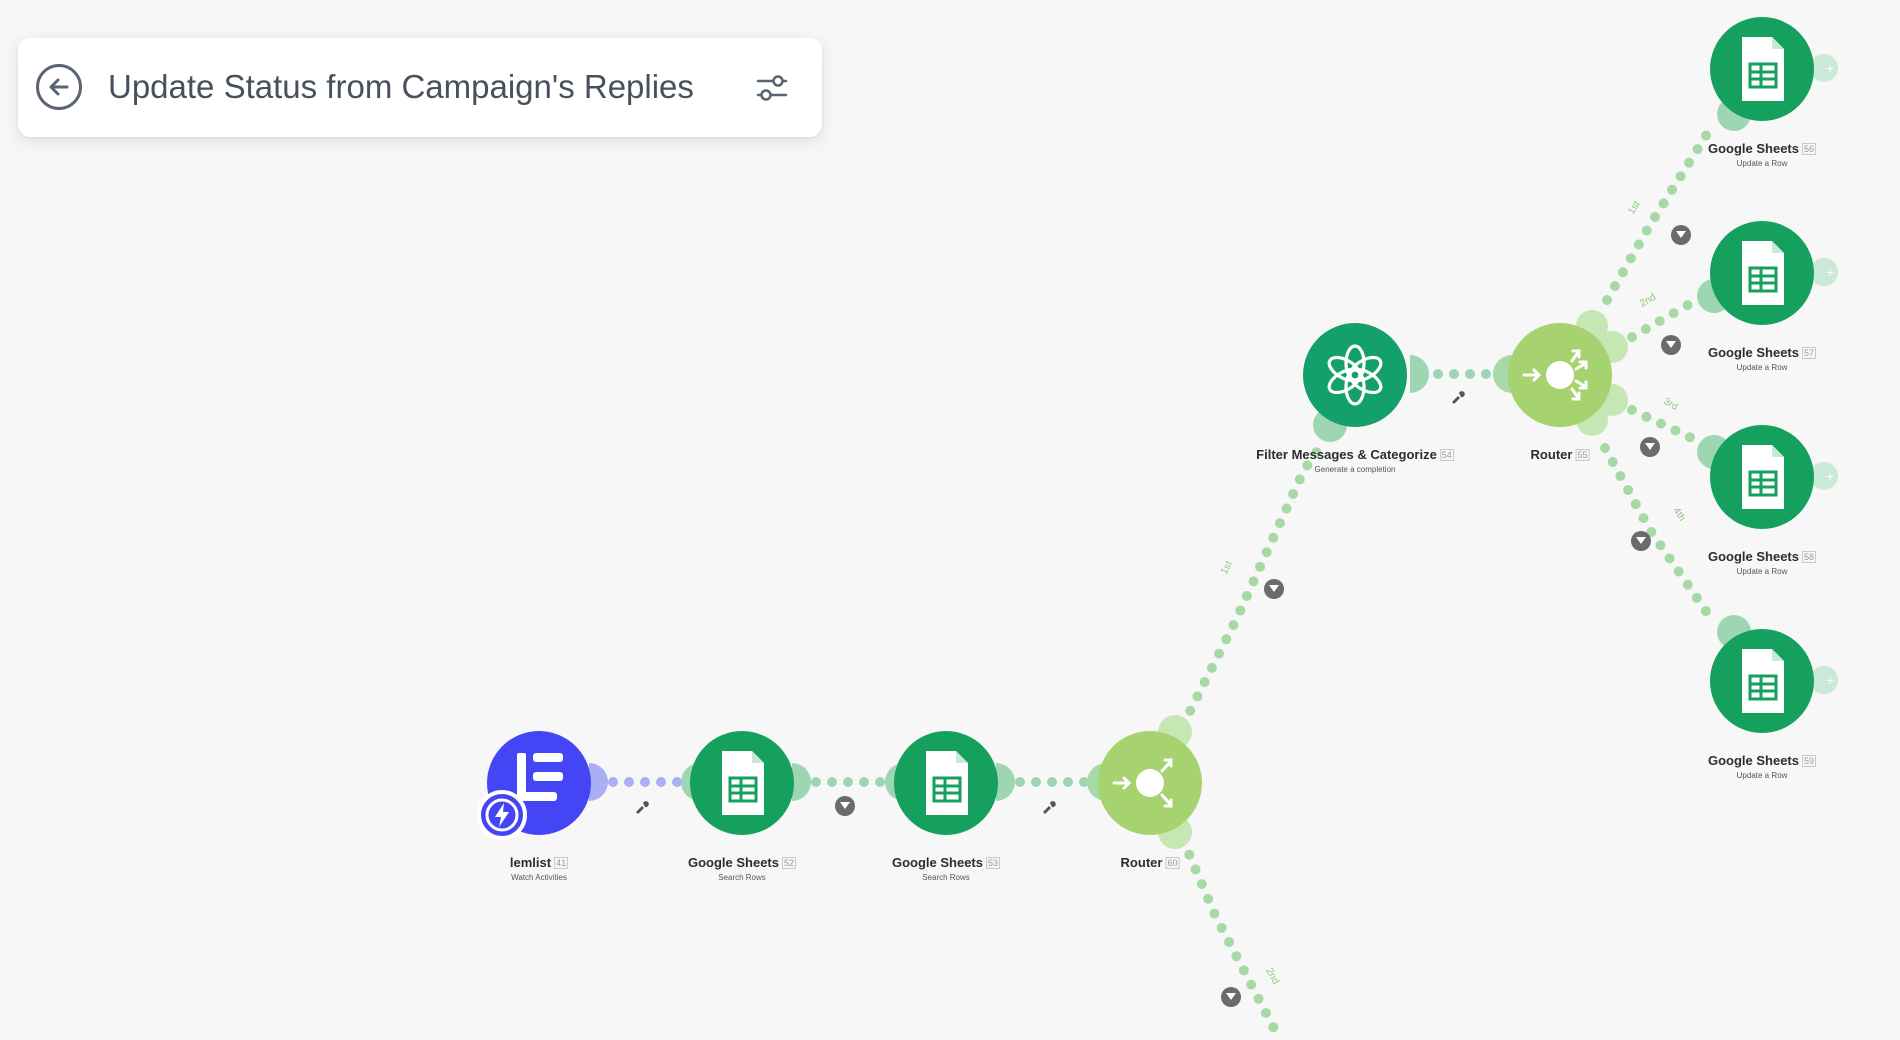 The width and height of the screenshot is (1900, 1040). I want to click on lightning-icon, so click(502, 815).